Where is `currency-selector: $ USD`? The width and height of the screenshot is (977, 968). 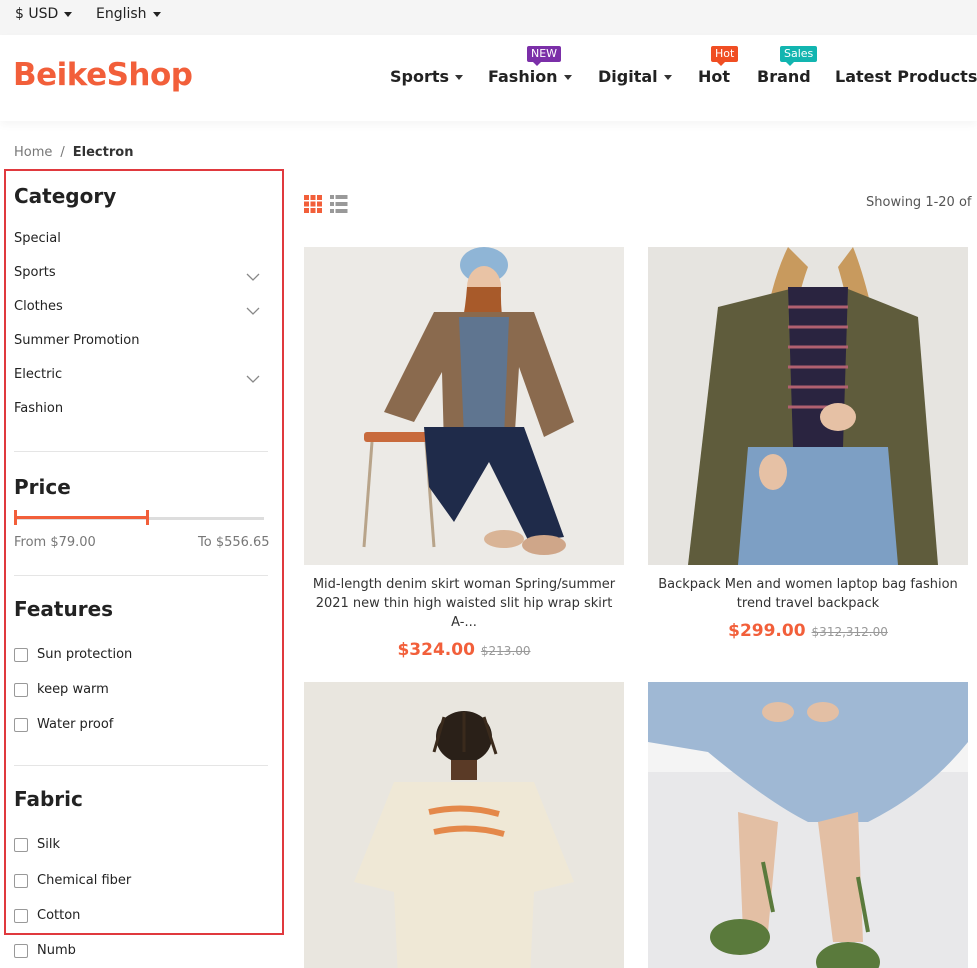 currency-selector: $ USD is located at coordinates (44, 14).